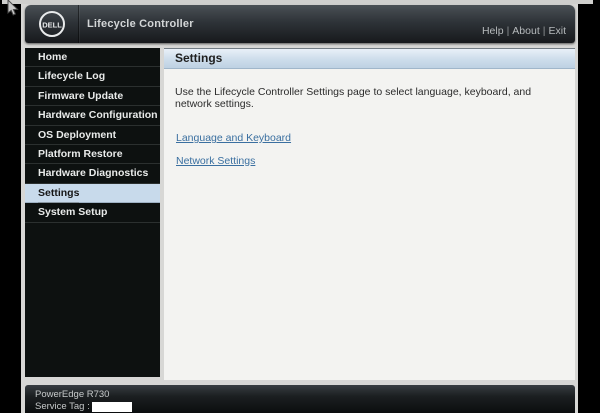 The width and height of the screenshot is (600, 413). Describe the element at coordinates (62, 406) in the screenshot. I see `service-tag-label: Service Tag :` at that location.